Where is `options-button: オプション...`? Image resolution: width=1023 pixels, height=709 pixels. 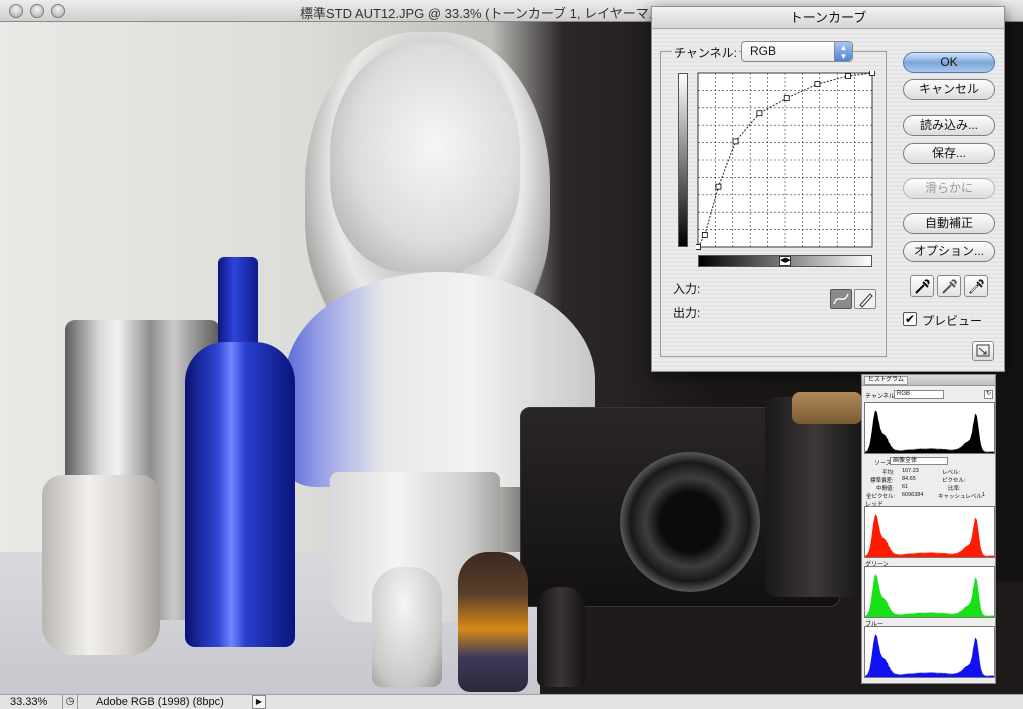 options-button: オプション... is located at coordinates (949, 251).